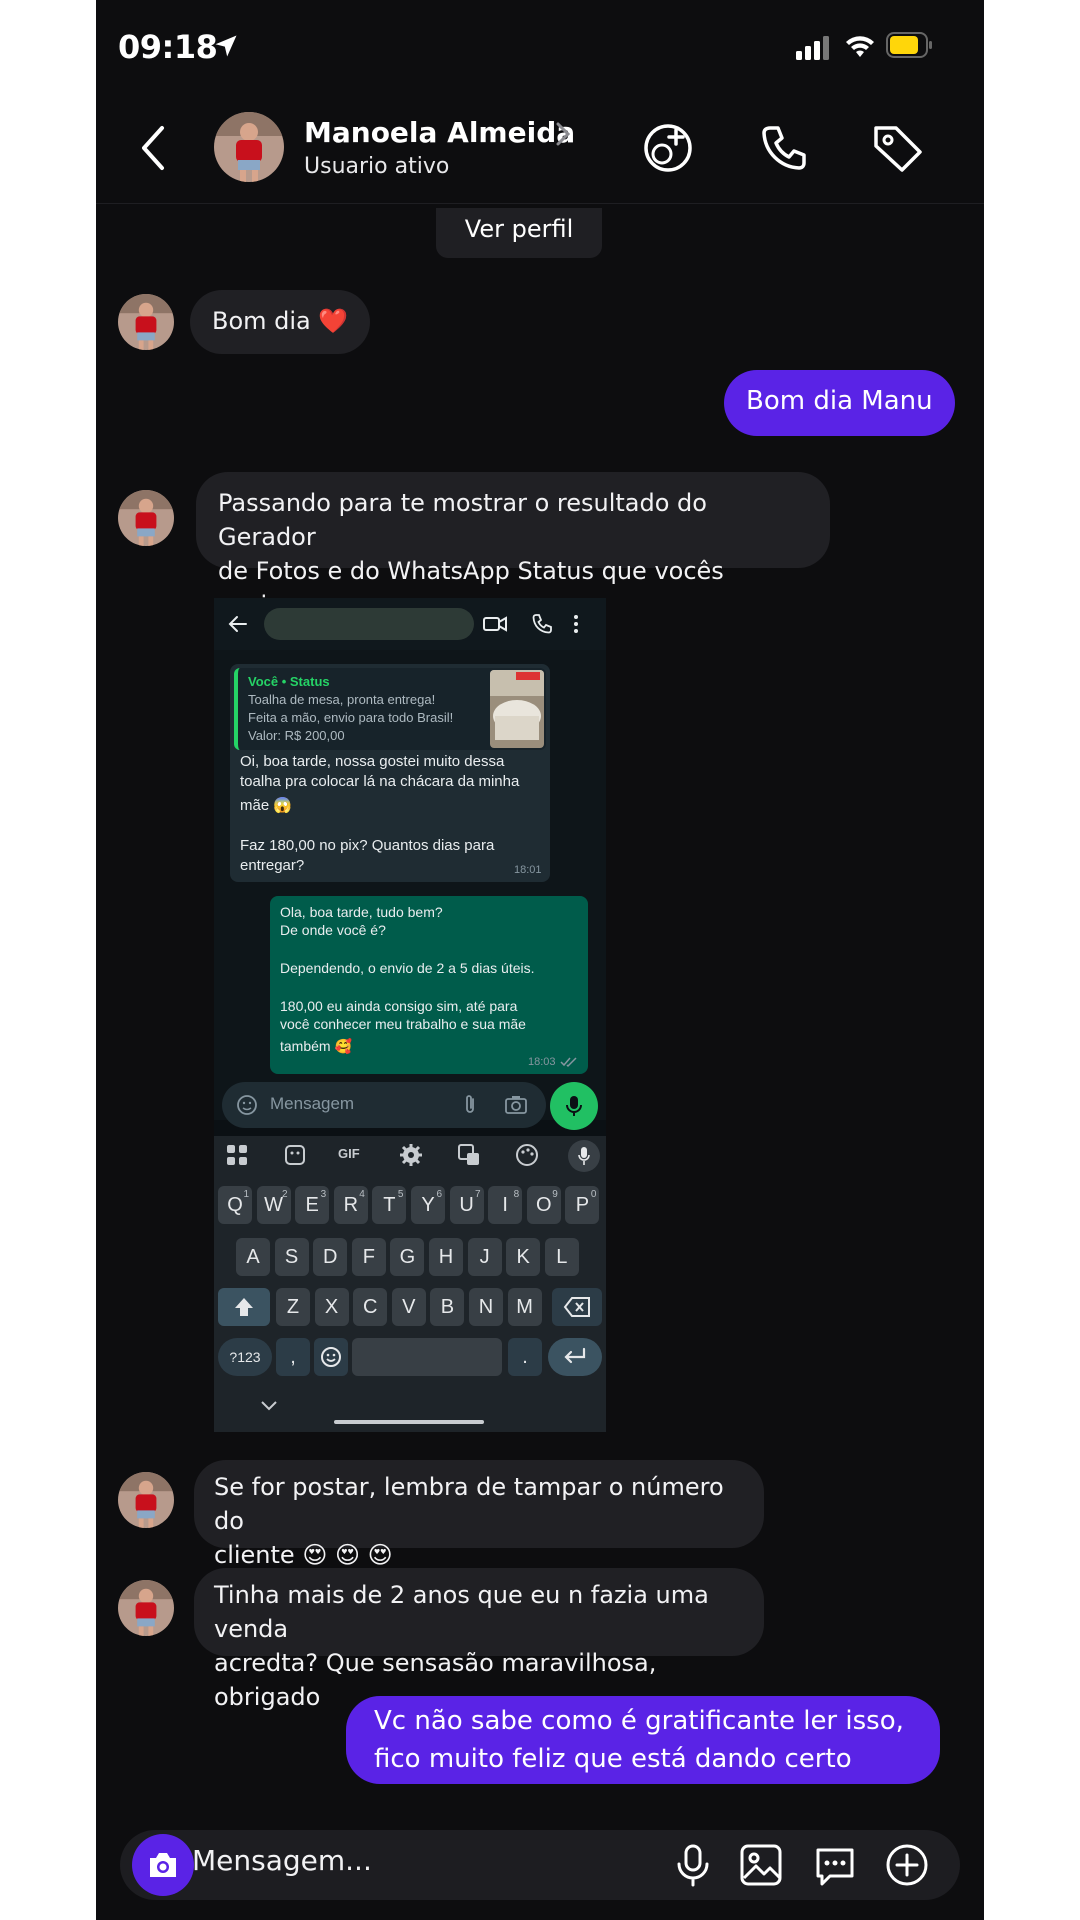  I want to click on backspace-key, so click(577, 1307).